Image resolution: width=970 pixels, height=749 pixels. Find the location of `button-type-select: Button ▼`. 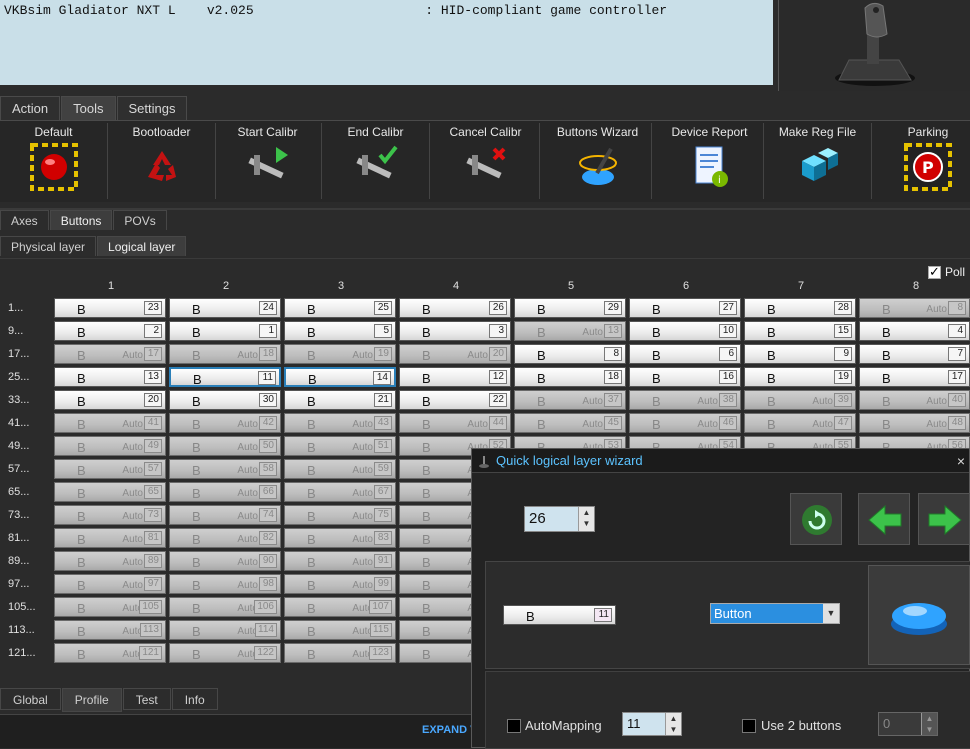

button-type-select: Button ▼ is located at coordinates (775, 613).